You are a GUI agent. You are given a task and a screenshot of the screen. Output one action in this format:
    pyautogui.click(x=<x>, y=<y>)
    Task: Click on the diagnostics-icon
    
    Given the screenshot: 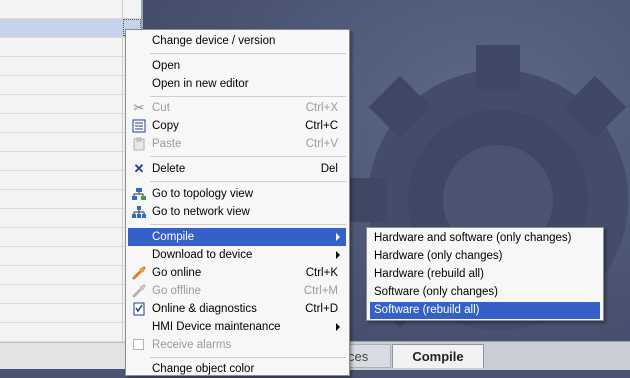 What is the action you would take?
    pyautogui.click(x=139, y=309)
    